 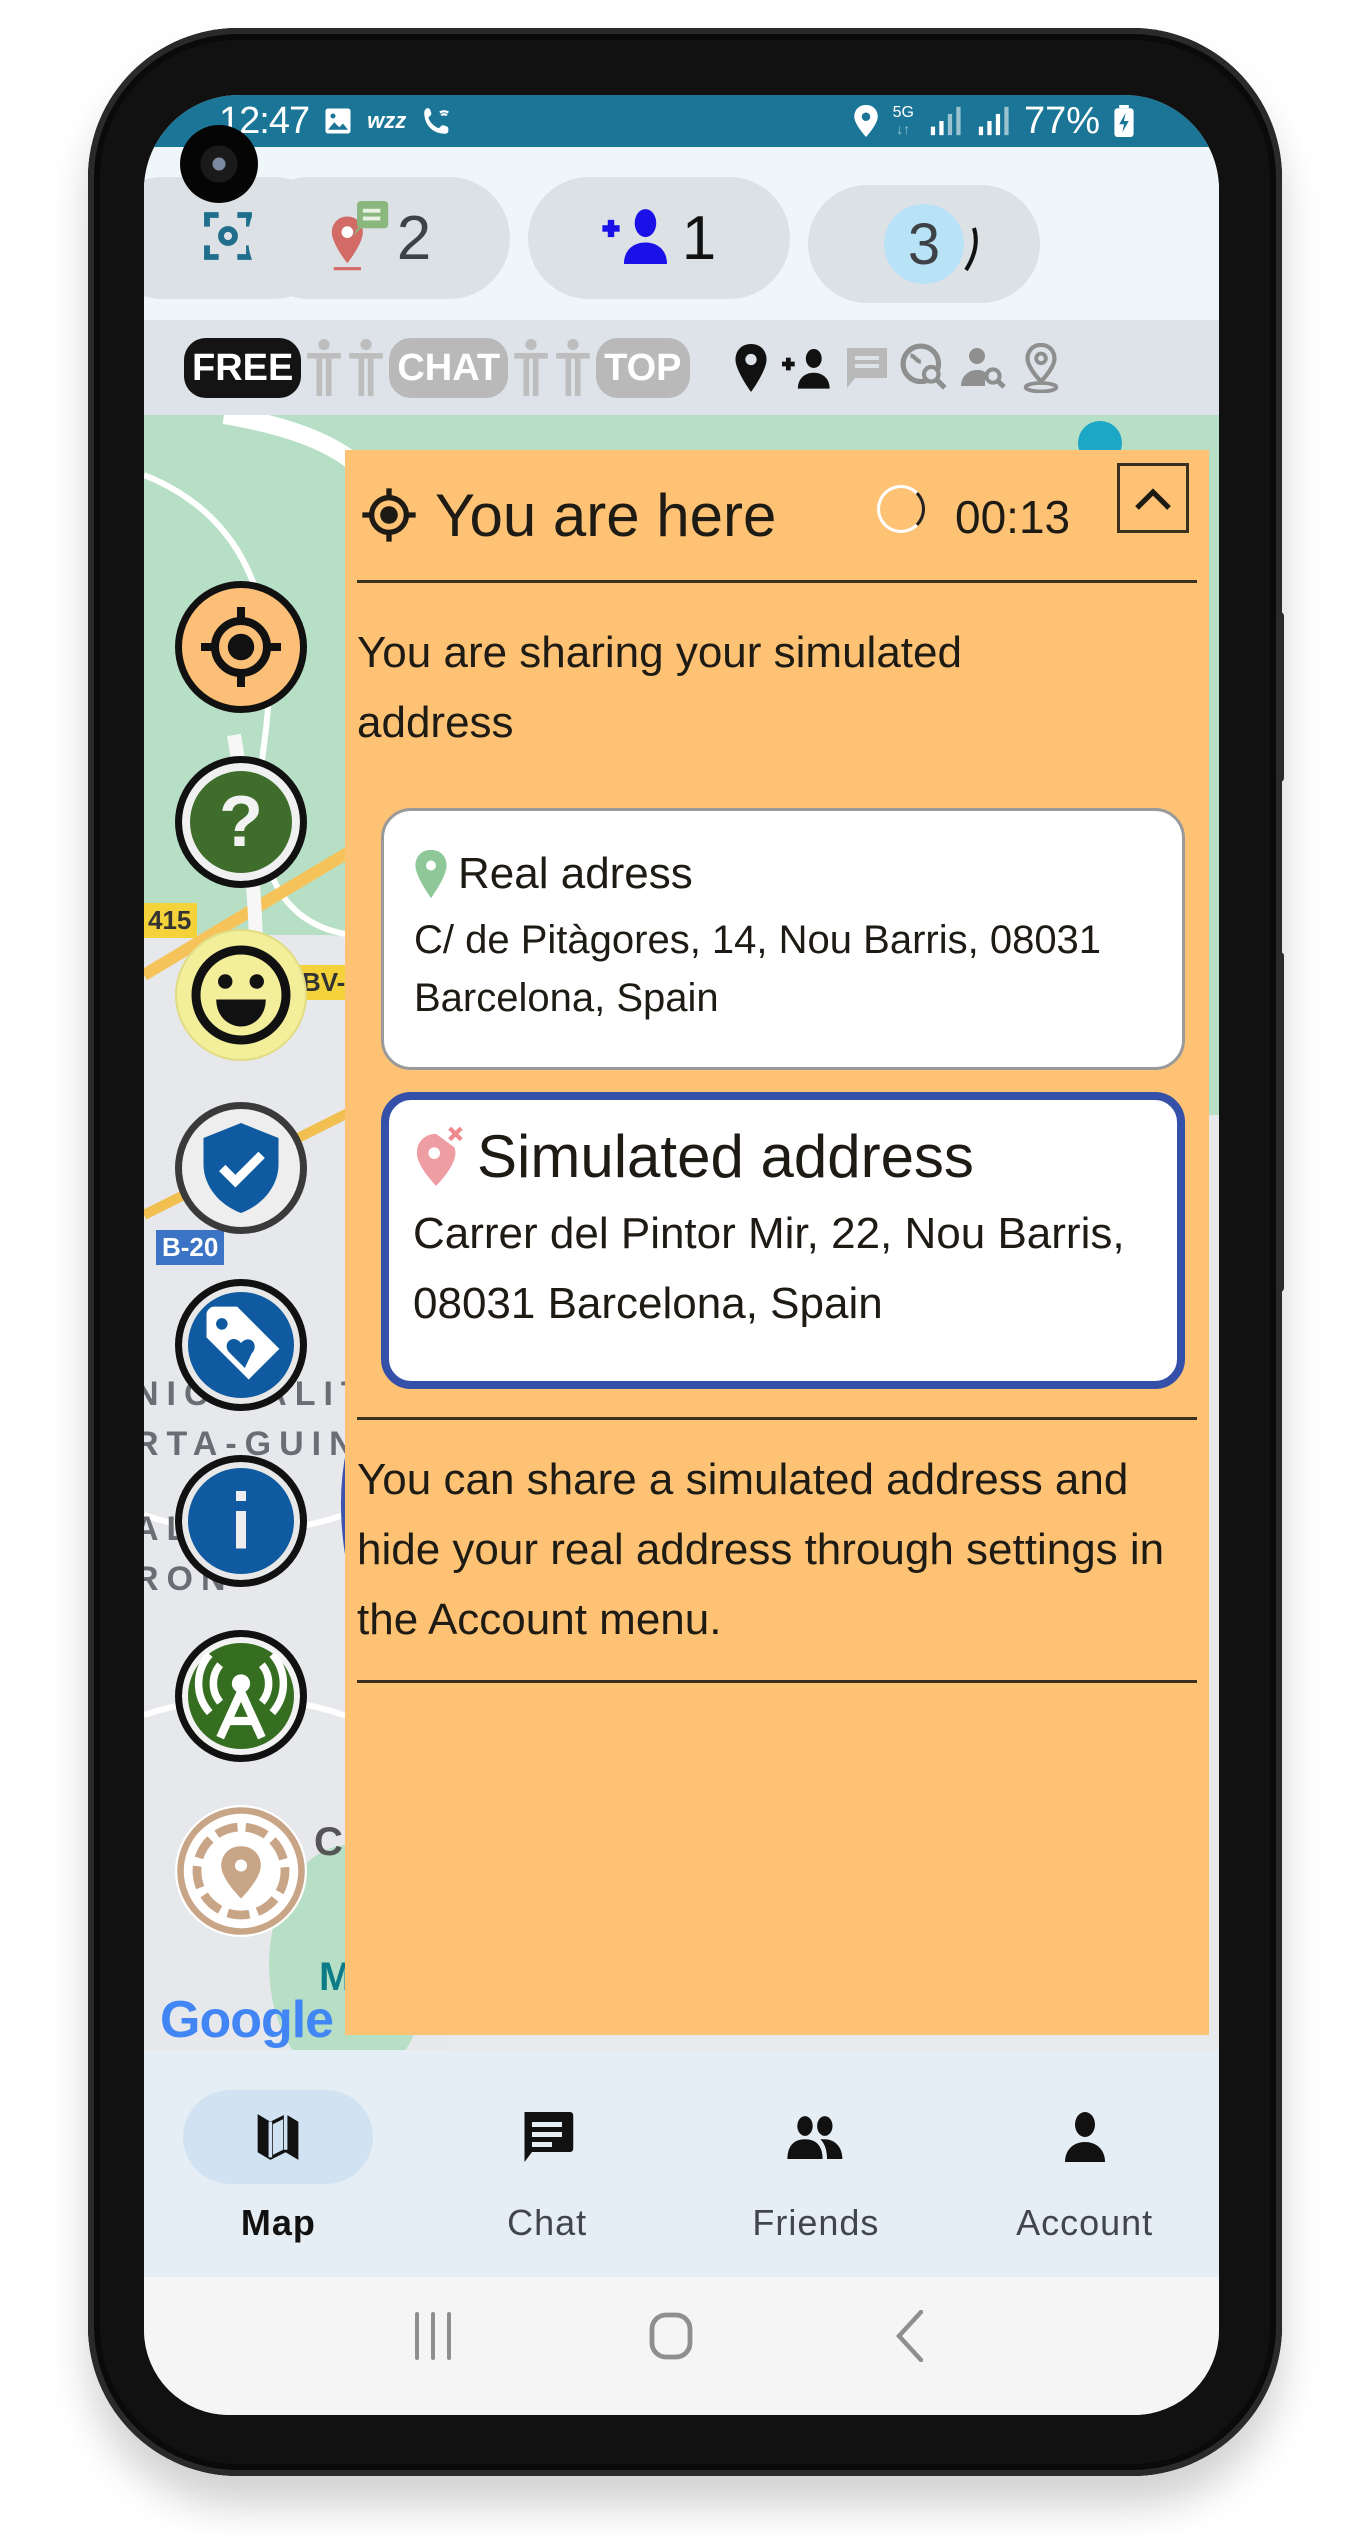 I want to click on progress-badge: 3, so click(x=931, y=244).